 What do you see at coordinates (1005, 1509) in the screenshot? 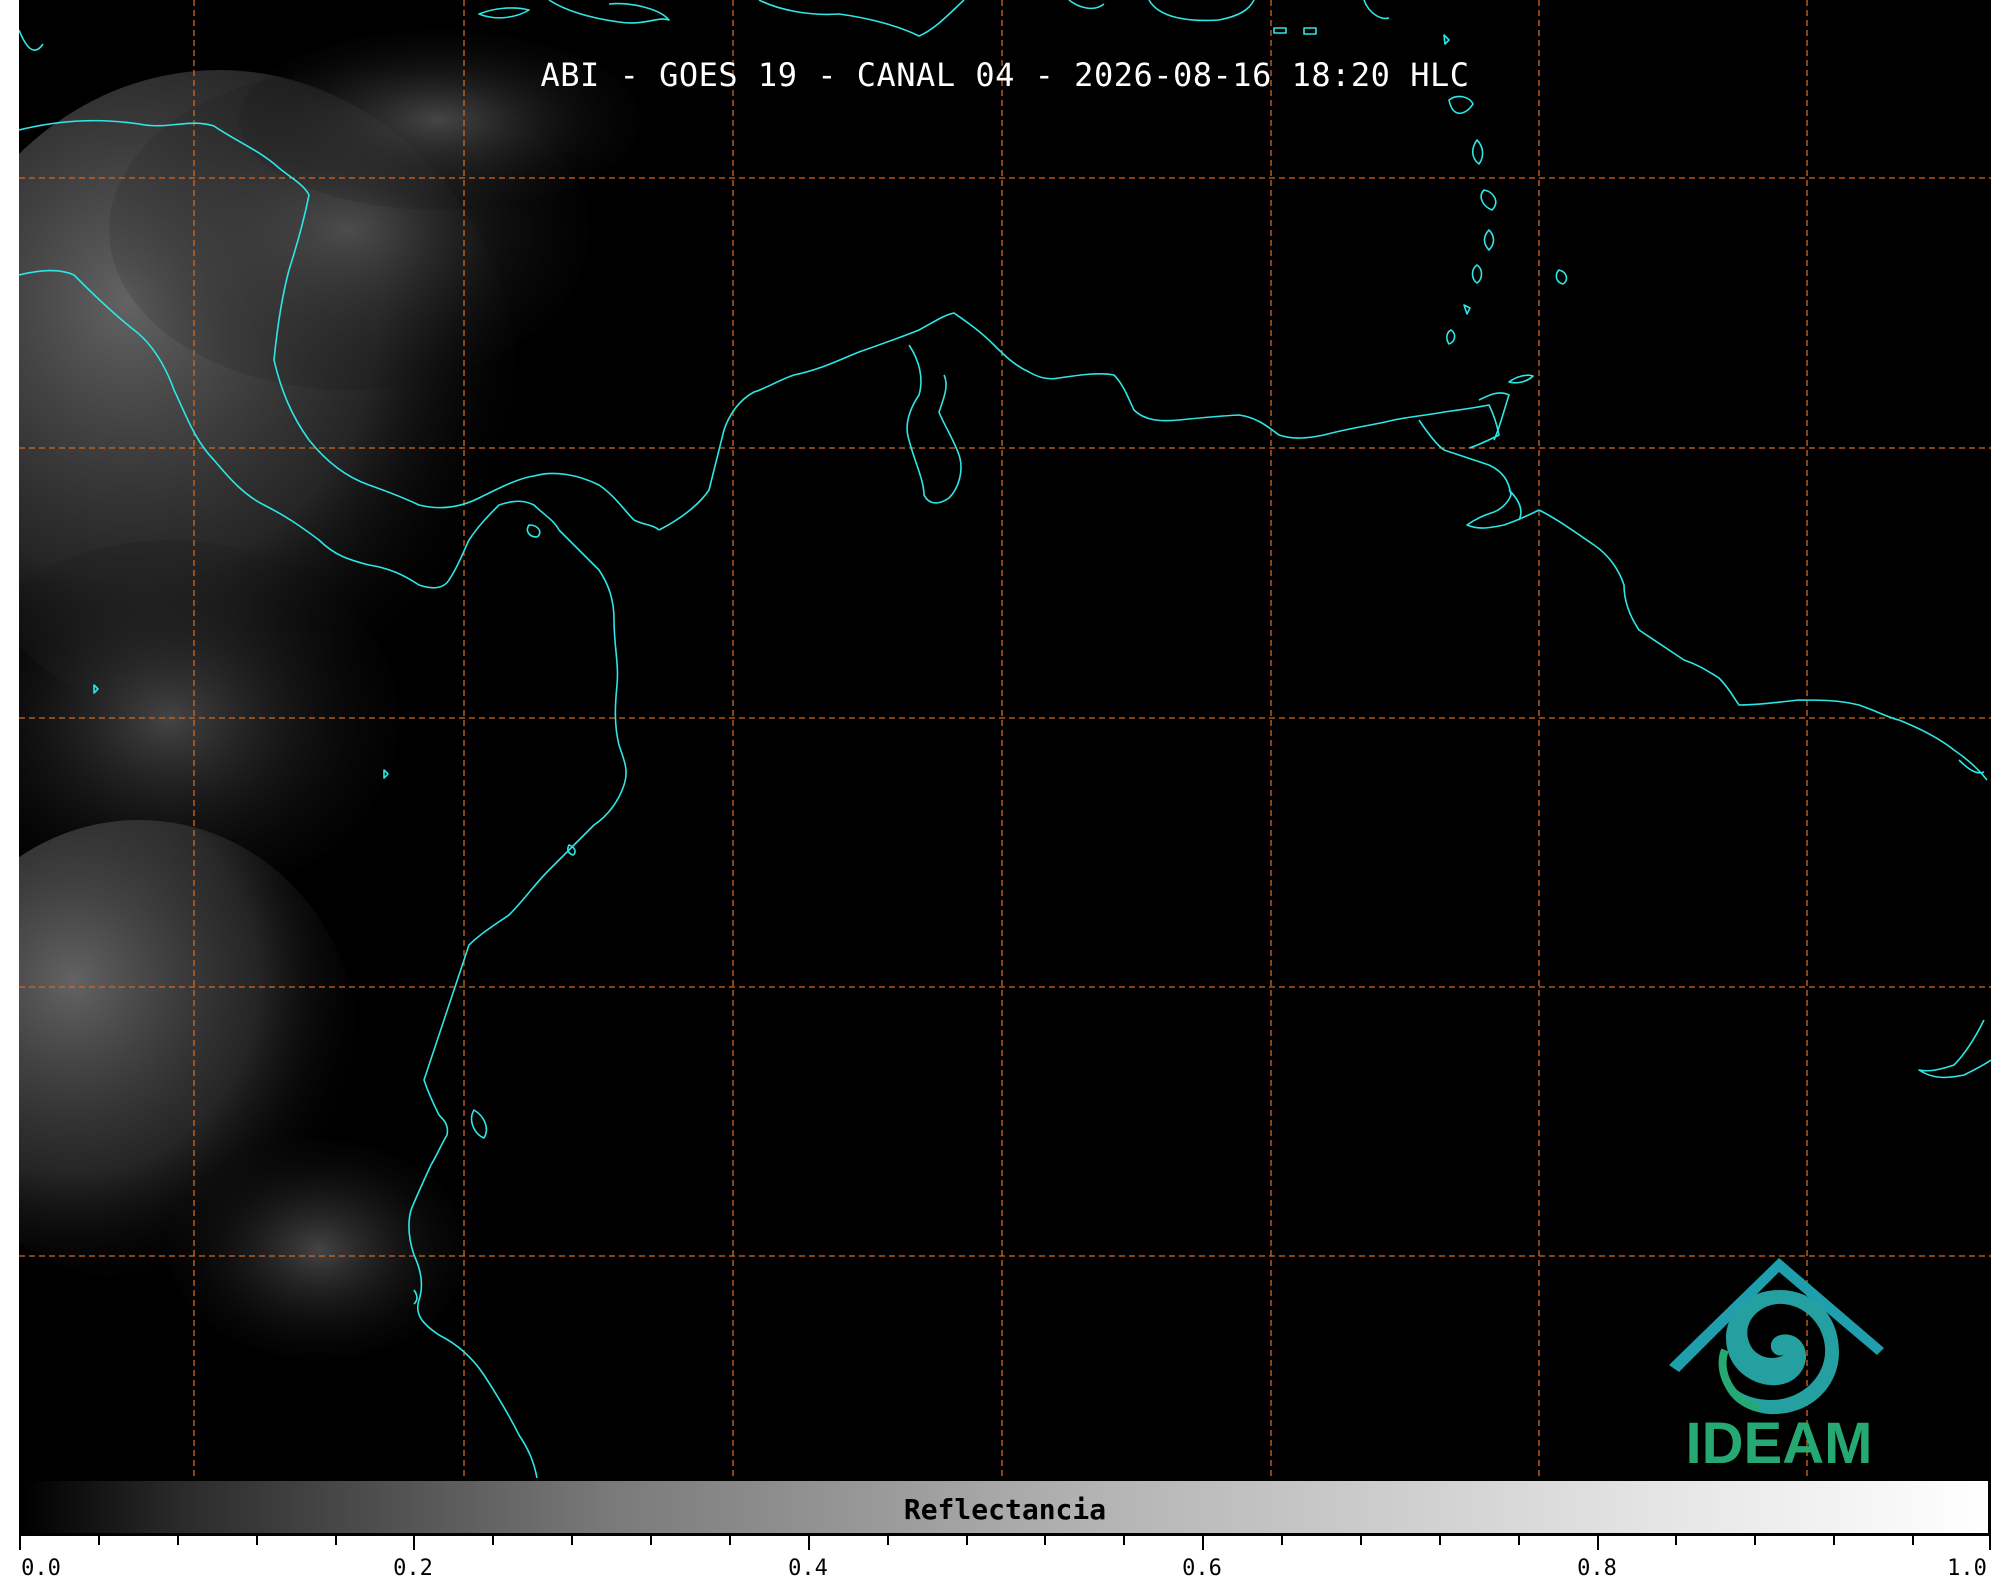
I see `colorbar-label: Reflectancia` at bounding box center [1005, 1509].